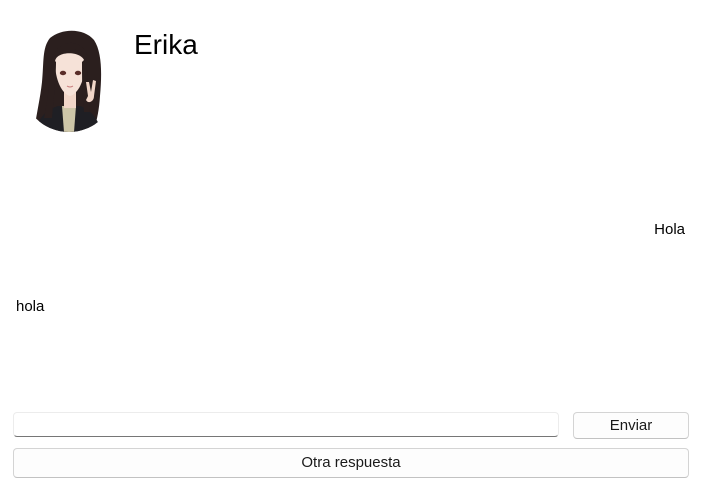 The width and height of the screenshot is (703, 481). What do you see at coordinates (30, 306) in the screenshot?
I see `message-received: hola` at bounding box center [30, 306].